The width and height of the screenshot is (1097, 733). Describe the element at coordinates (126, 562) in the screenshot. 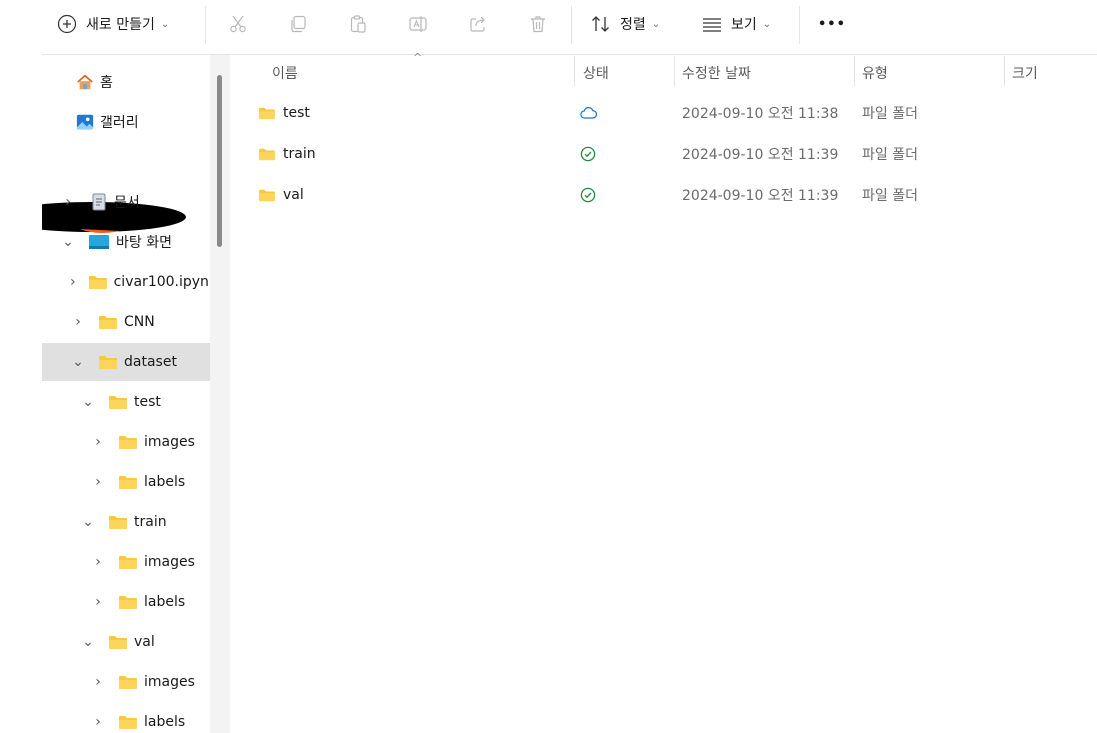

I see `sidebar-item-train-images: › images` at that location.